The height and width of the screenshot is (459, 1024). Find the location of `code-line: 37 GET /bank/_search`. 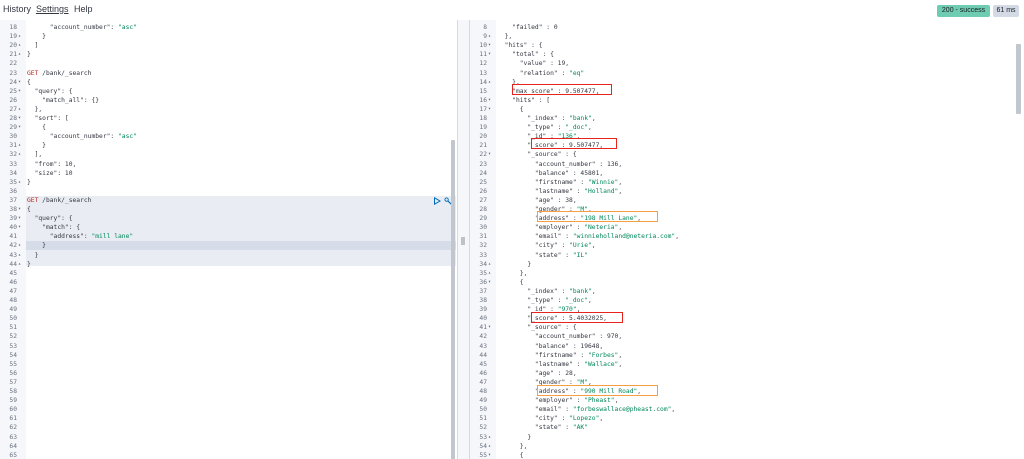

code-line: 37 GET /bank/_search is located at coordinates (228, 200).